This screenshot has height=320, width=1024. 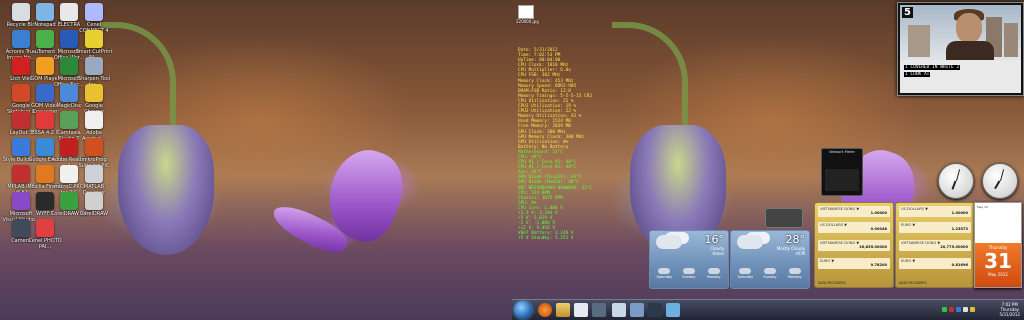 What do you see at coordinates (998, 274) in the screenshot?
I see `calendar-month-name: May 2012` at bounding box center [998, 274].